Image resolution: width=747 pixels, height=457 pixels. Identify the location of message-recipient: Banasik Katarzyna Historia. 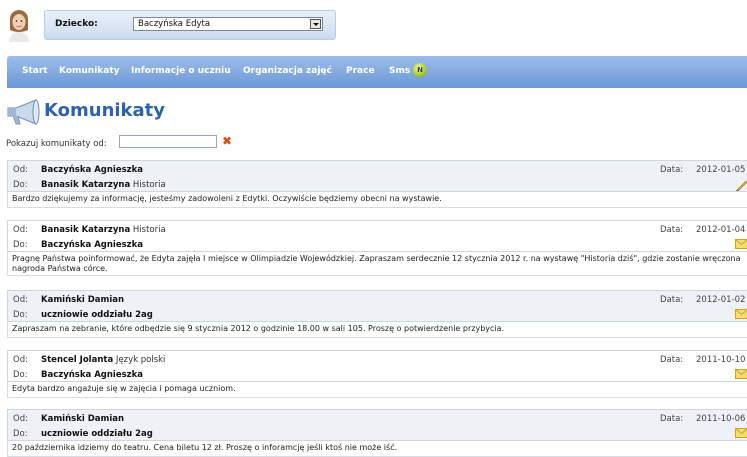
(103, 185).